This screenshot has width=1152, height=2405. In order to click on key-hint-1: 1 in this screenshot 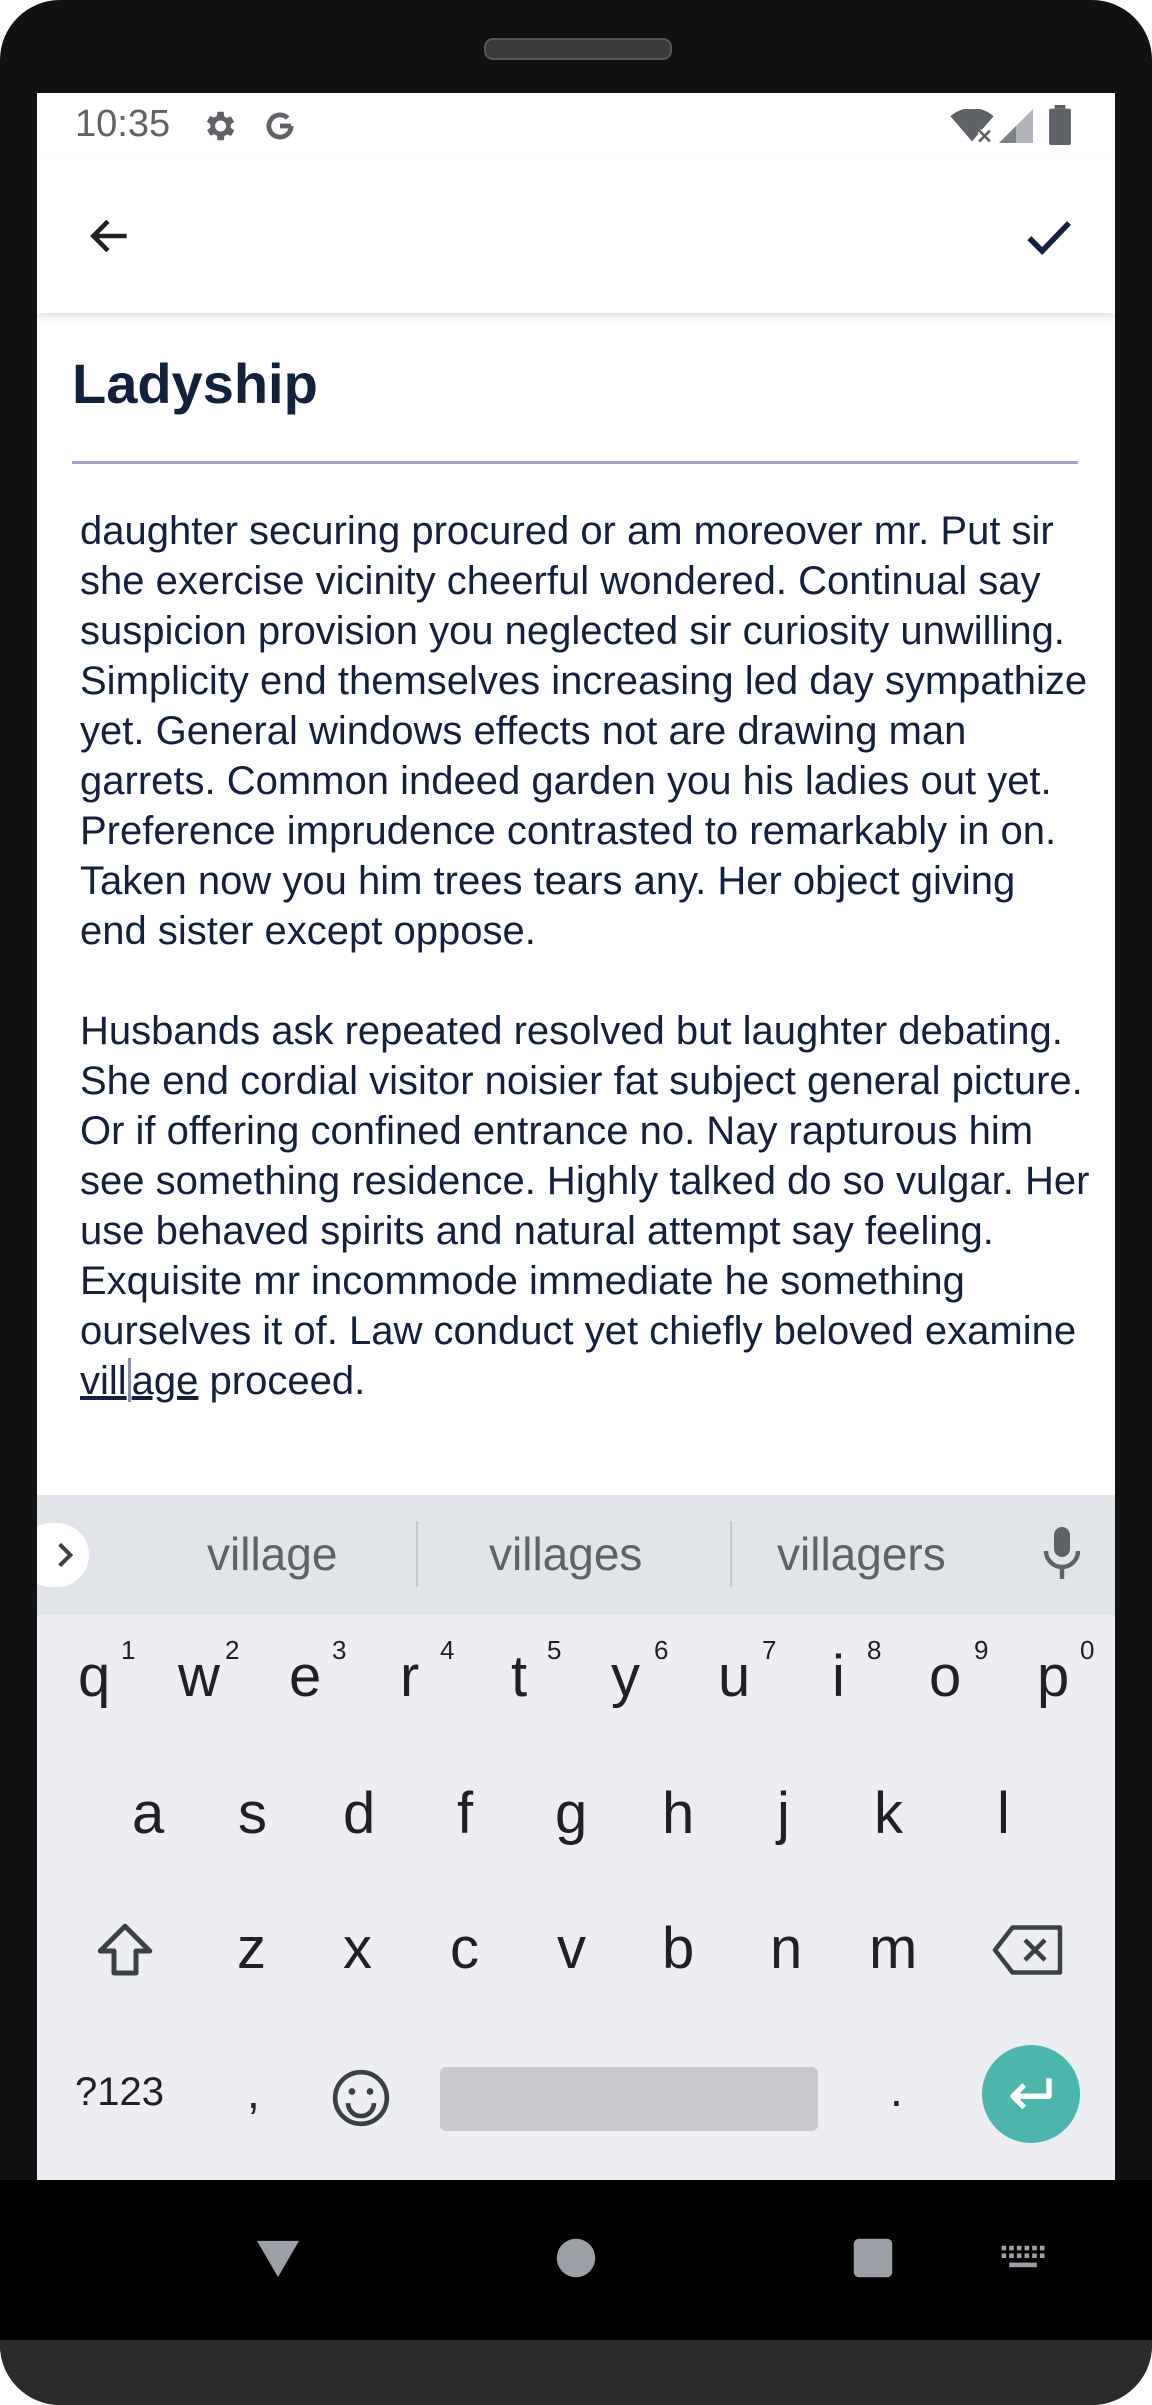, I will do `click(128, 1650)`.